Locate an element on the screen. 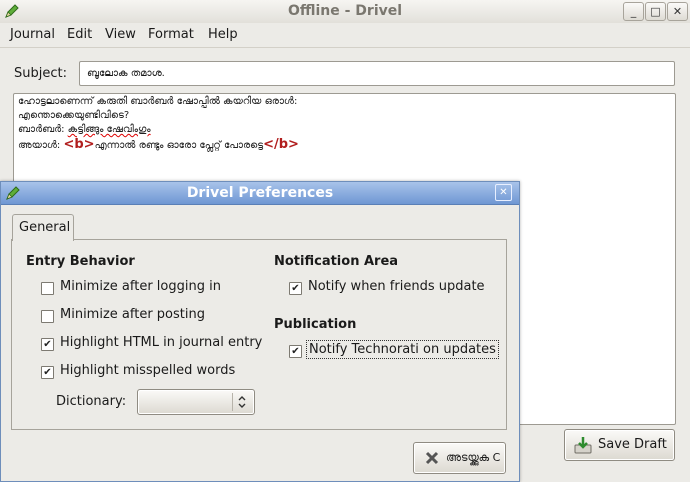  highlight-misspelled-label: Highlight misspelled words is located at coordinates (147, 370).